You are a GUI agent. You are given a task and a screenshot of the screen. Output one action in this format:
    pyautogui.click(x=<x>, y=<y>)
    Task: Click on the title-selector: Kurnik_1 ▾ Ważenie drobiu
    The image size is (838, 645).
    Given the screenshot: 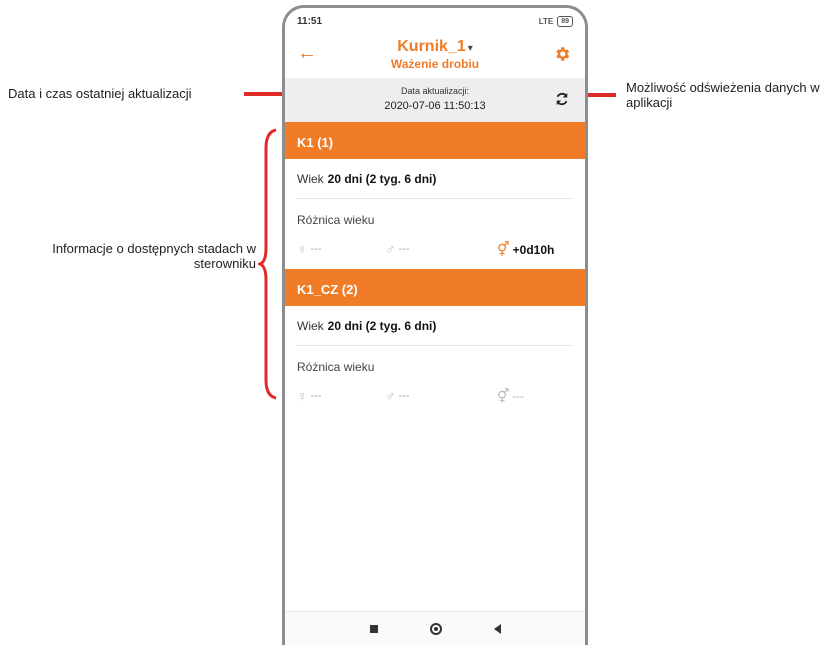 What is the action you would take?
    pyautogui.click(x=435, y=54)
    